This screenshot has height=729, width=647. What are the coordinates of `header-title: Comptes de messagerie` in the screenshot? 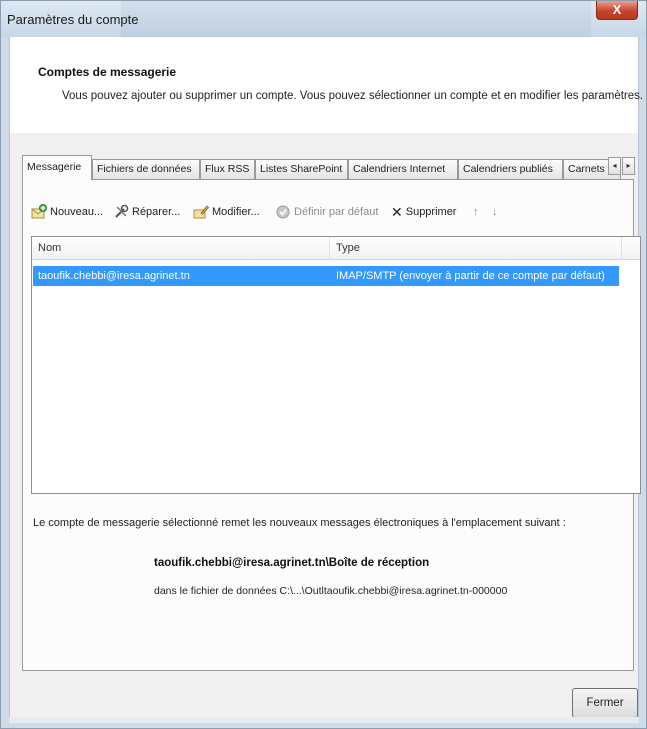 It's located at (107, 72).